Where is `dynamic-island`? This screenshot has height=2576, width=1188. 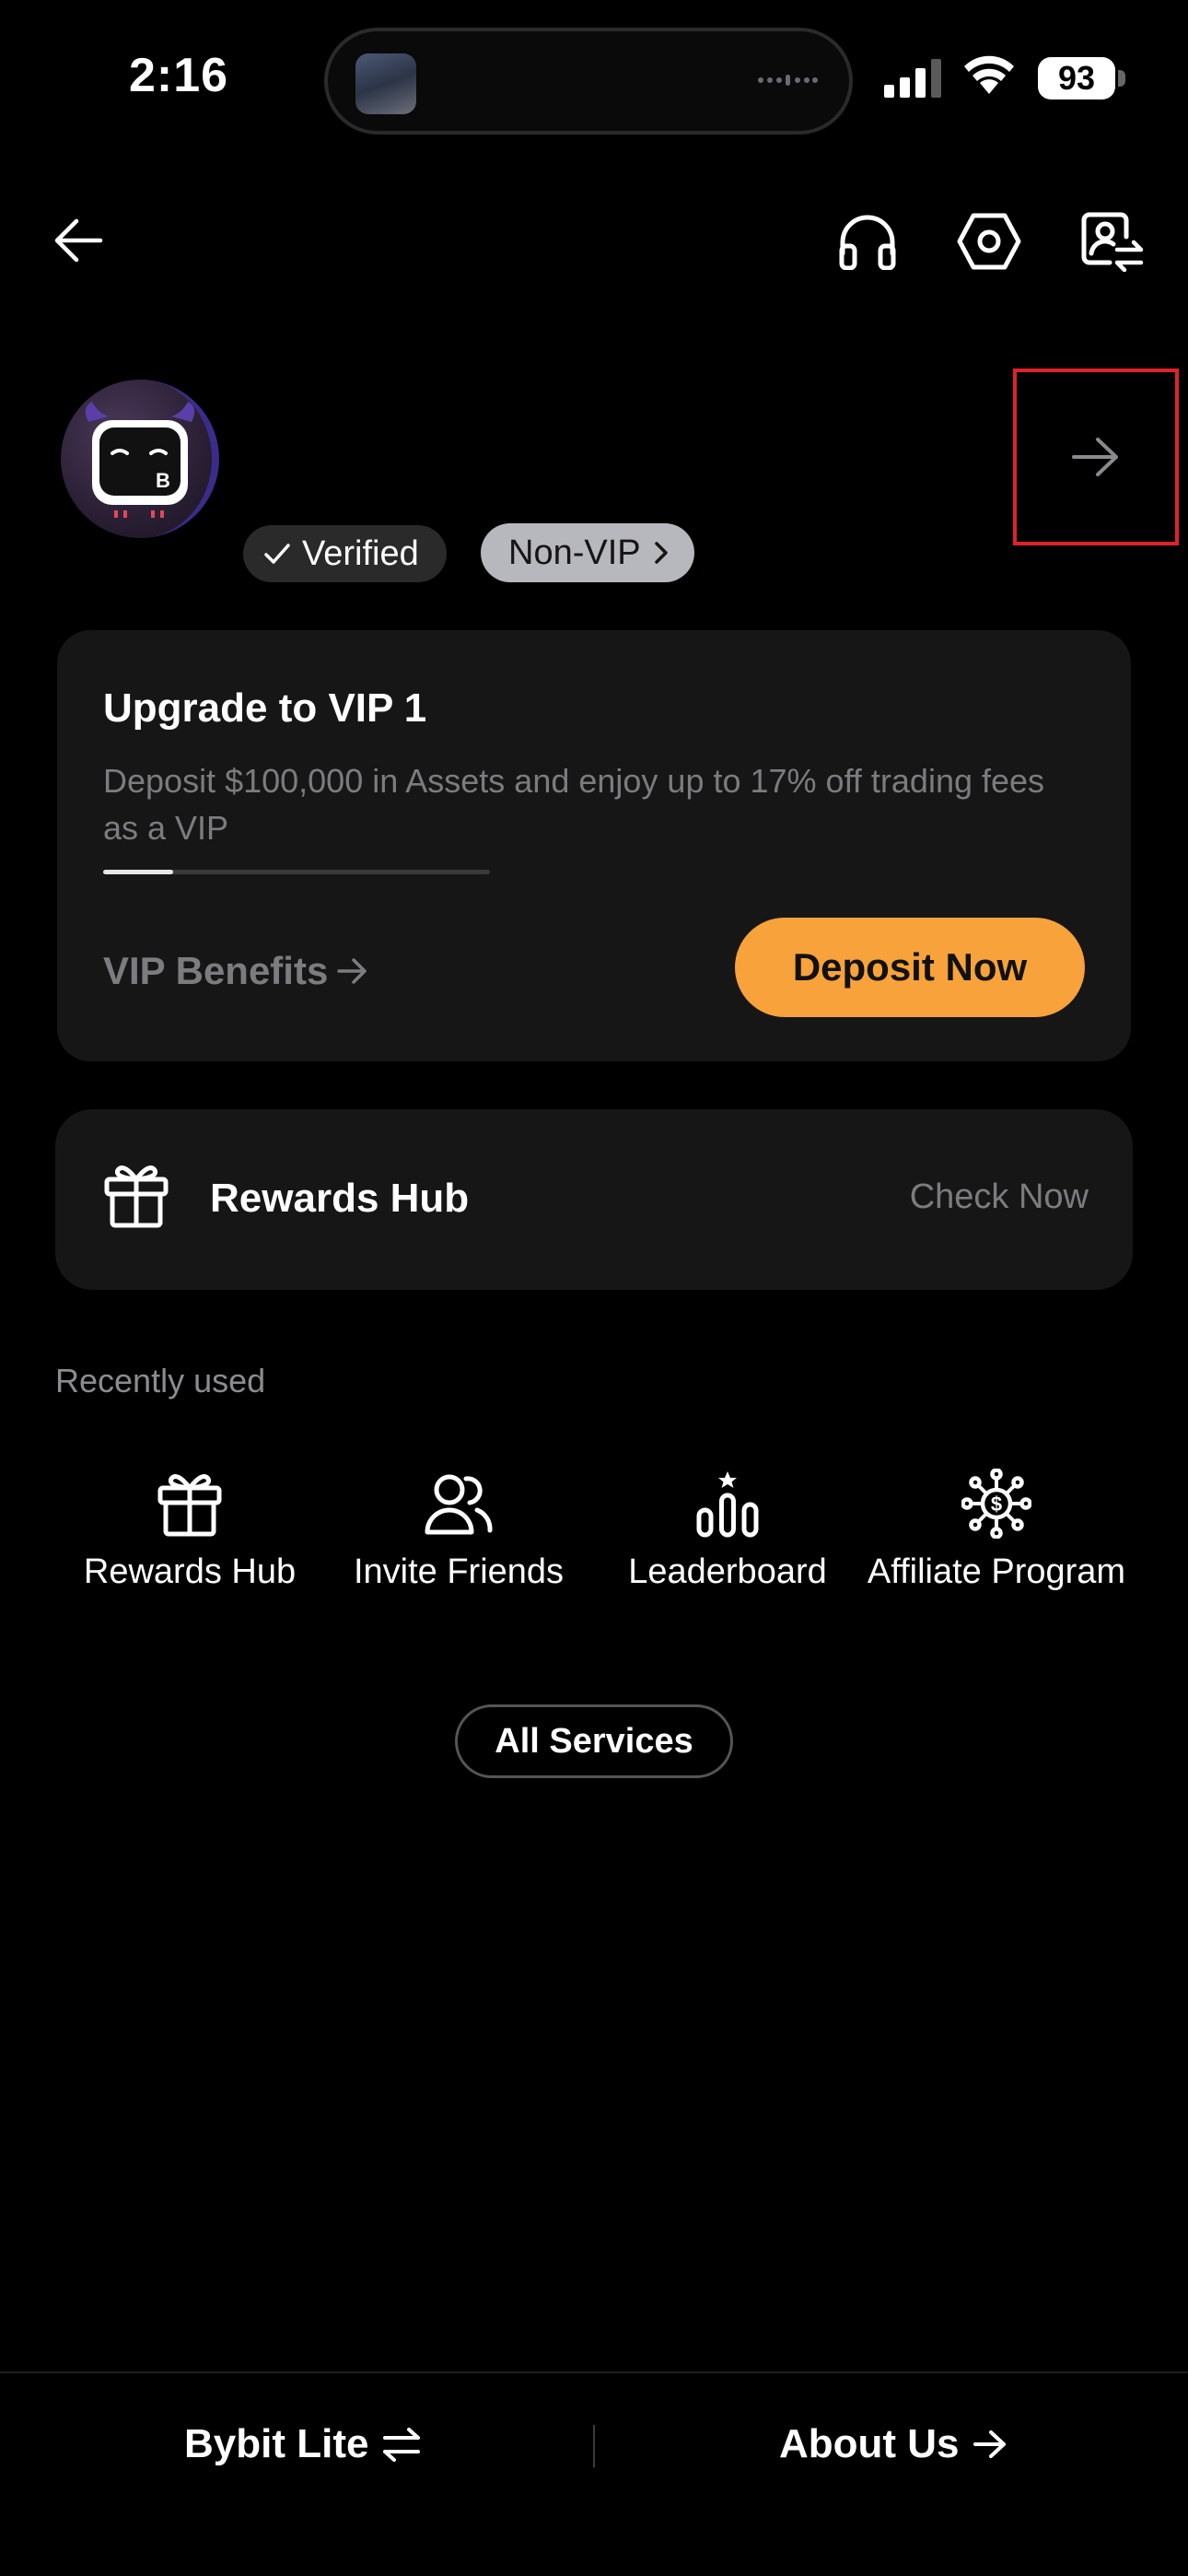
dynamic-island is located at coordinates (588, 81).